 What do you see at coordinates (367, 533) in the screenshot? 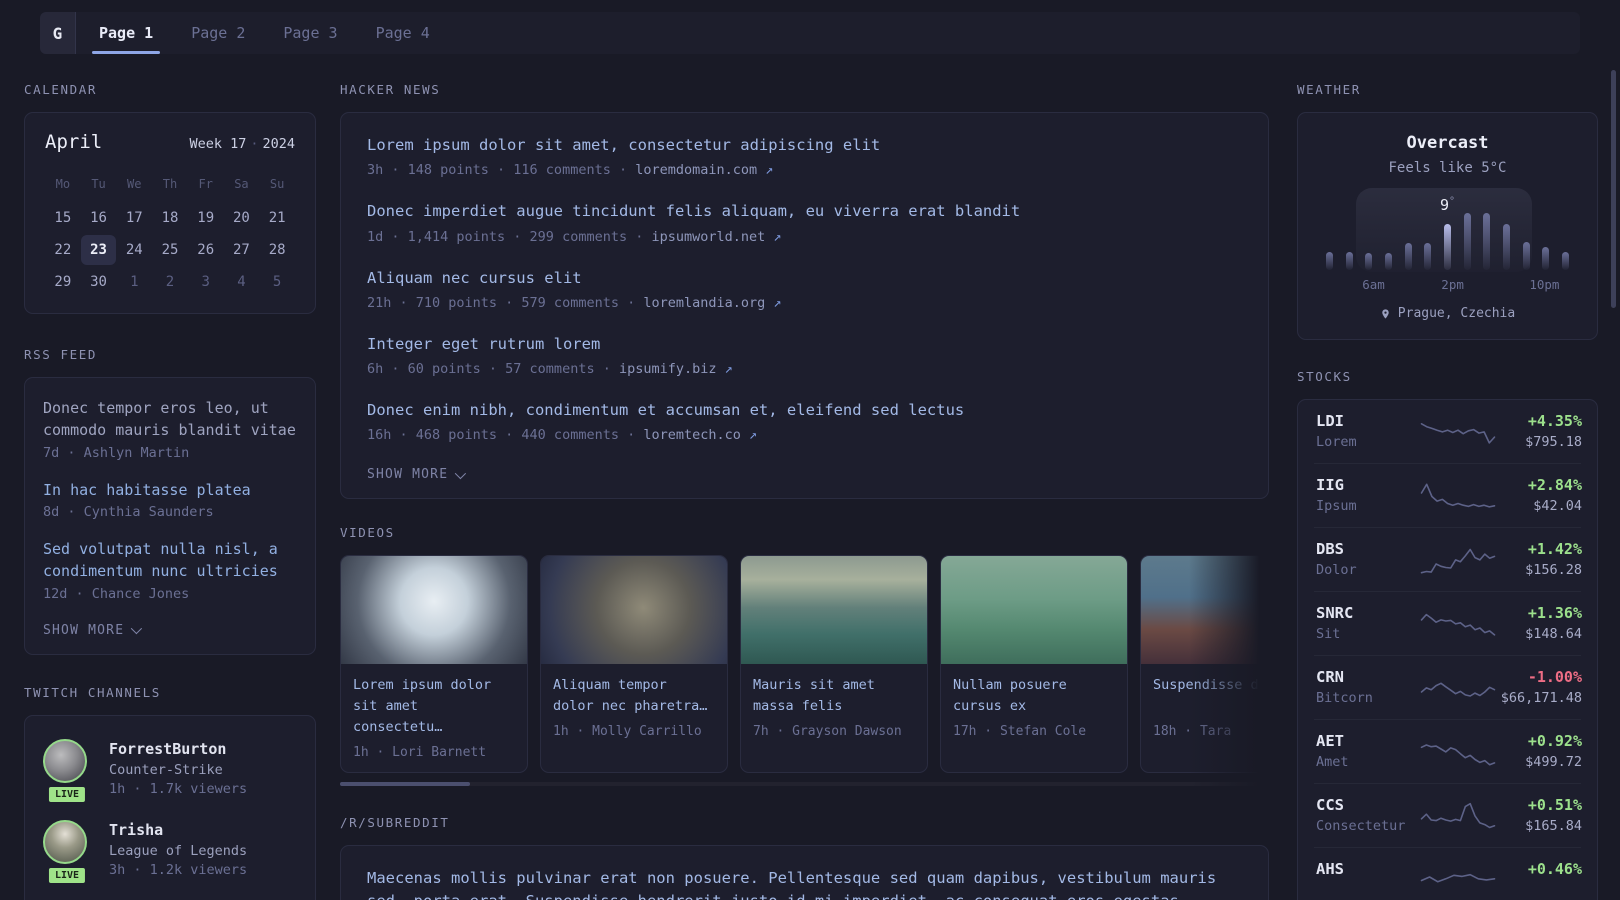
I see `videos-section-title: VIDEOS` at bounding box center [367, 533].